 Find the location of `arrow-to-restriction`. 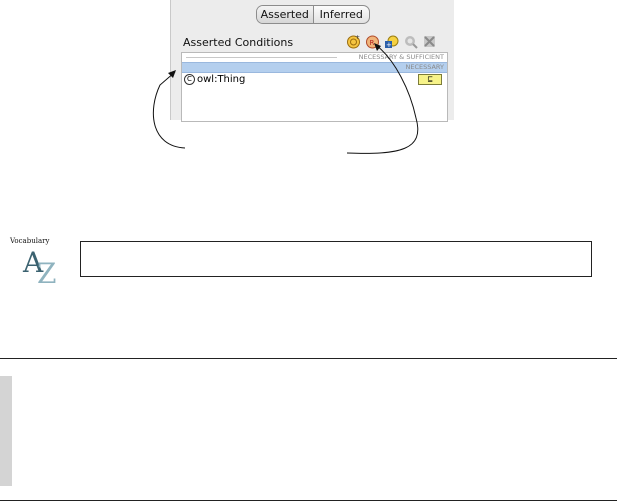

arrow-to-restriction is located at coordinates (382, 99).